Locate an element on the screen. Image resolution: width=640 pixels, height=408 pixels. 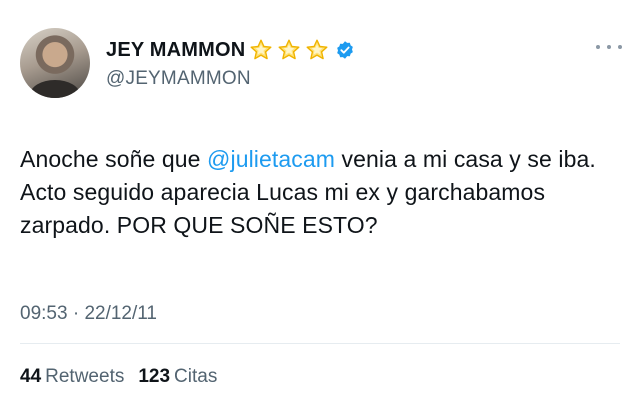
tweet-text-start: Anoche soñe que is located at coordinates (114, 159).